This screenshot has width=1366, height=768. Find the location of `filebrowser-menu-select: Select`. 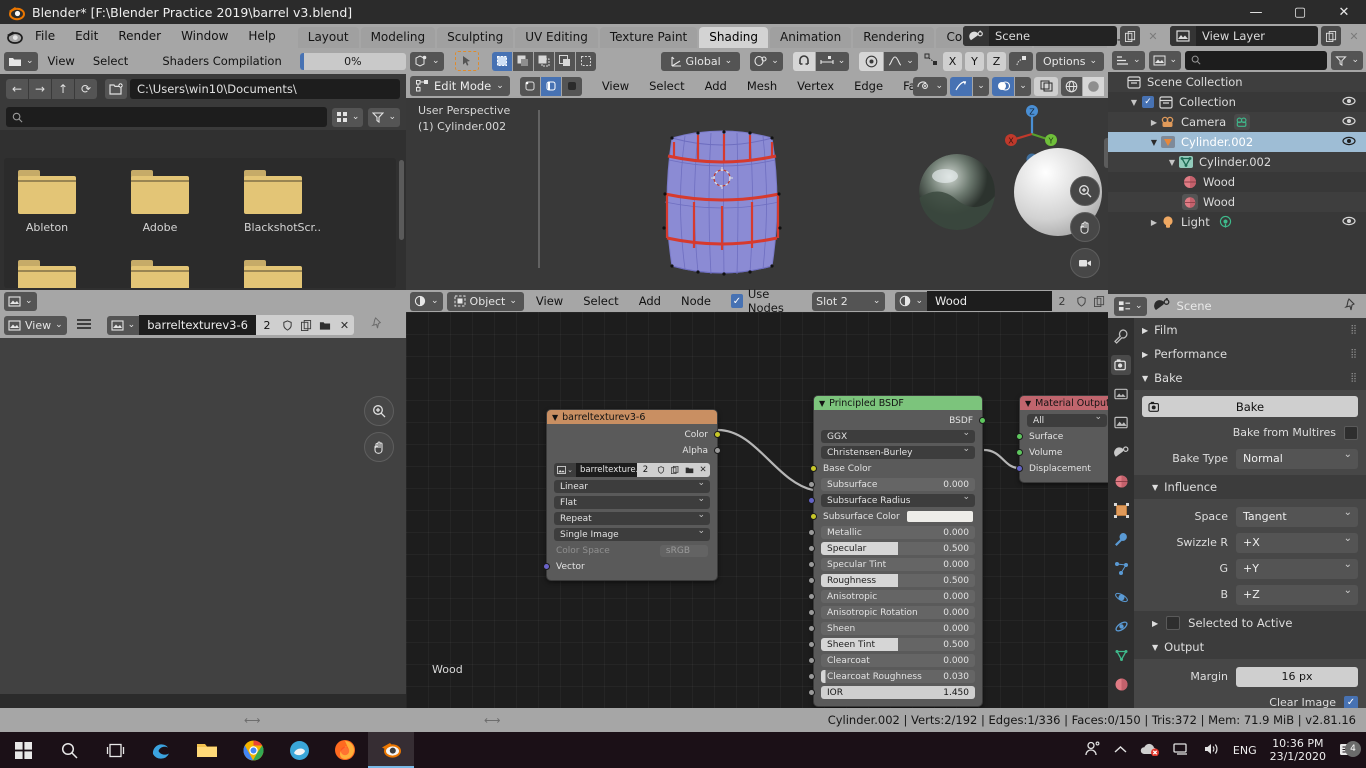

filebrowser-menu-select: Select is located at coordinates (110, 61).